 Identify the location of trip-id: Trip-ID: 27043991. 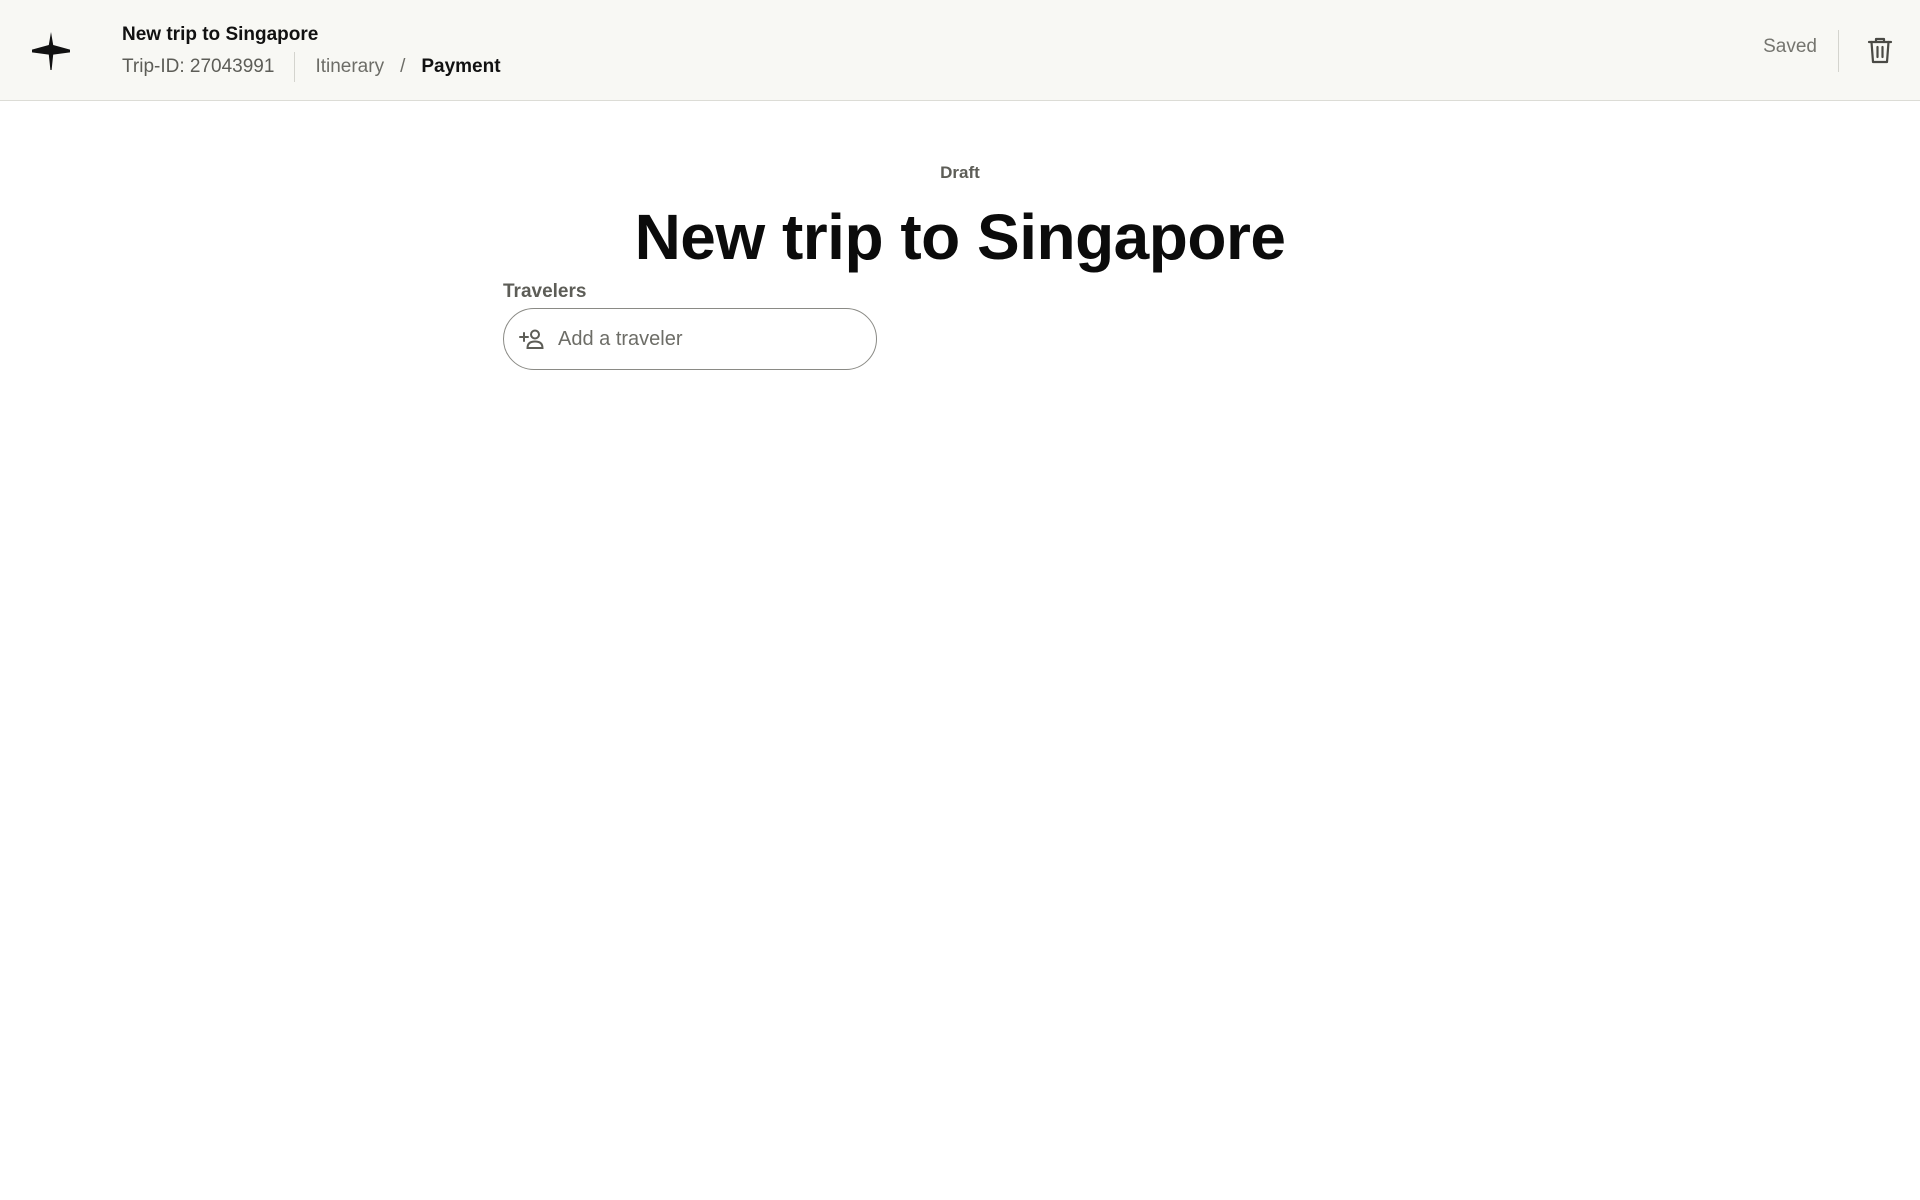
(198, 66).